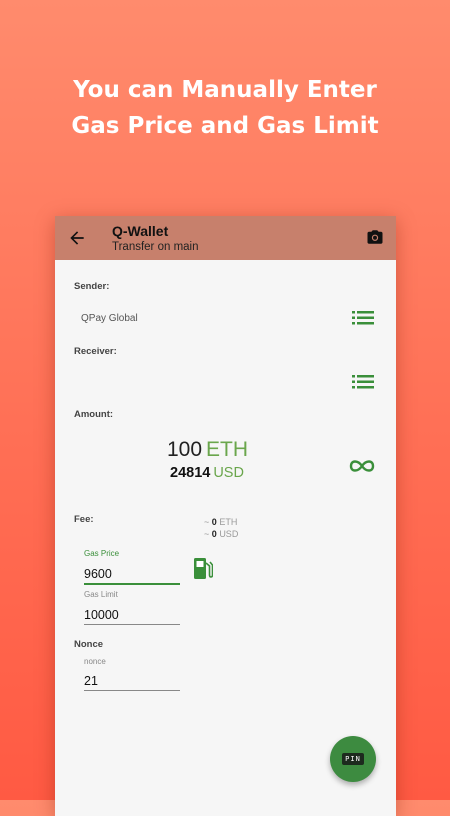  Describe the element at coordinates (228, 522) in the screenshot. I see `fee-eth-unit: ETH` at that location.